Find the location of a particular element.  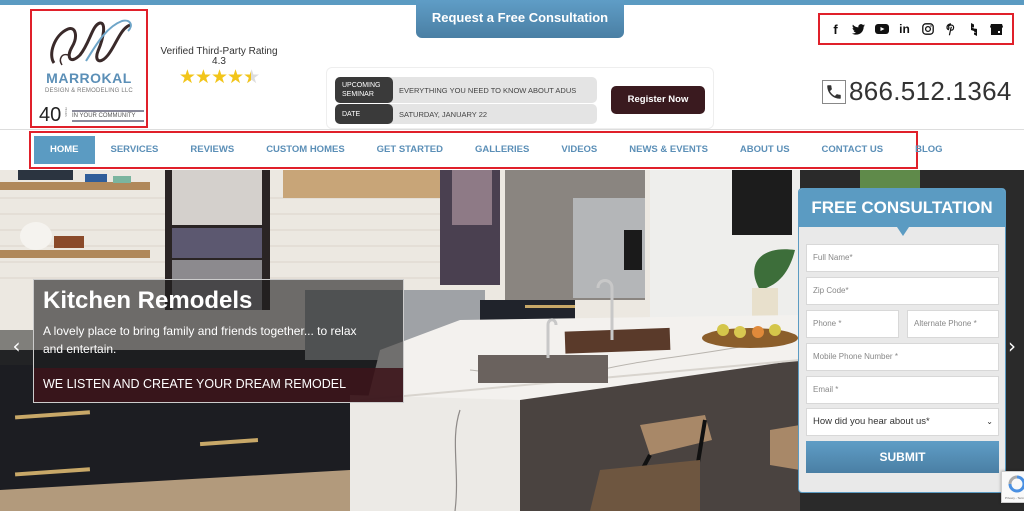

nav-item-home: HOME is located at coordinates (64, 150).